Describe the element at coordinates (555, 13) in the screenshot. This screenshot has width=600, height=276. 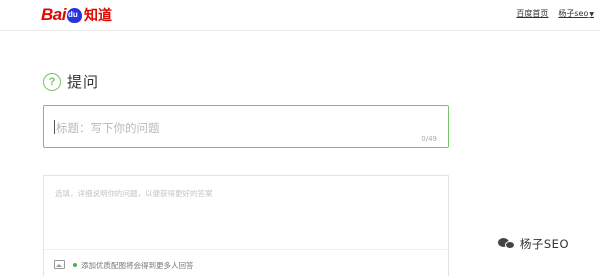
I see `top-links: 百度首页 杨子seo▼` at that location.